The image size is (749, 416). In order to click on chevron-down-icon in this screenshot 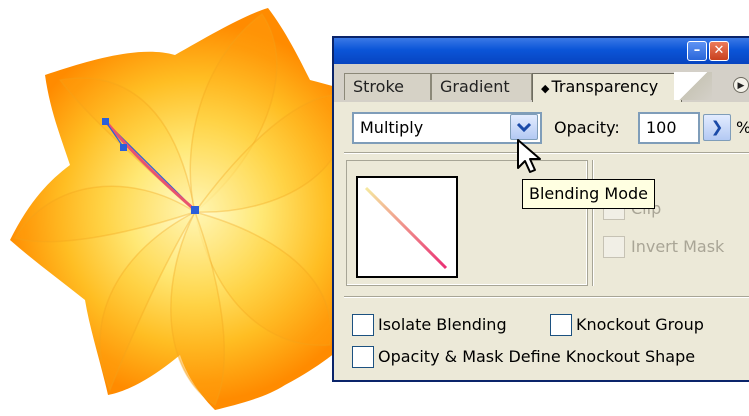, I will do `click(524, 127)`.